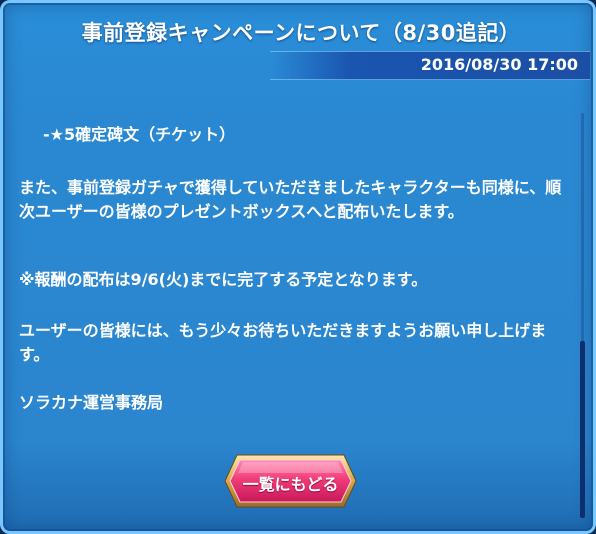 This screenshot has height=534, width=596. What do you see at coordinates (223, 279) in the screenshot?
I see `body-paragraph-deadline: ※報酬の配布は9/6(火)までに完了する予定となります。` at bounding box center [223, 279].